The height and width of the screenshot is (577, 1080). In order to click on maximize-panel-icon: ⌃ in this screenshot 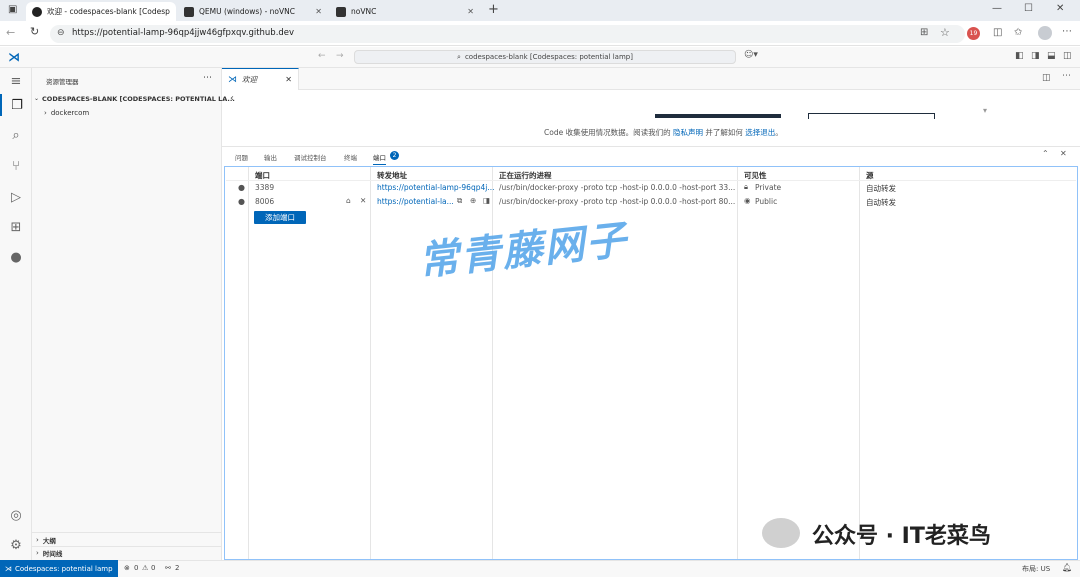, I will do `click(1045, 153)`.